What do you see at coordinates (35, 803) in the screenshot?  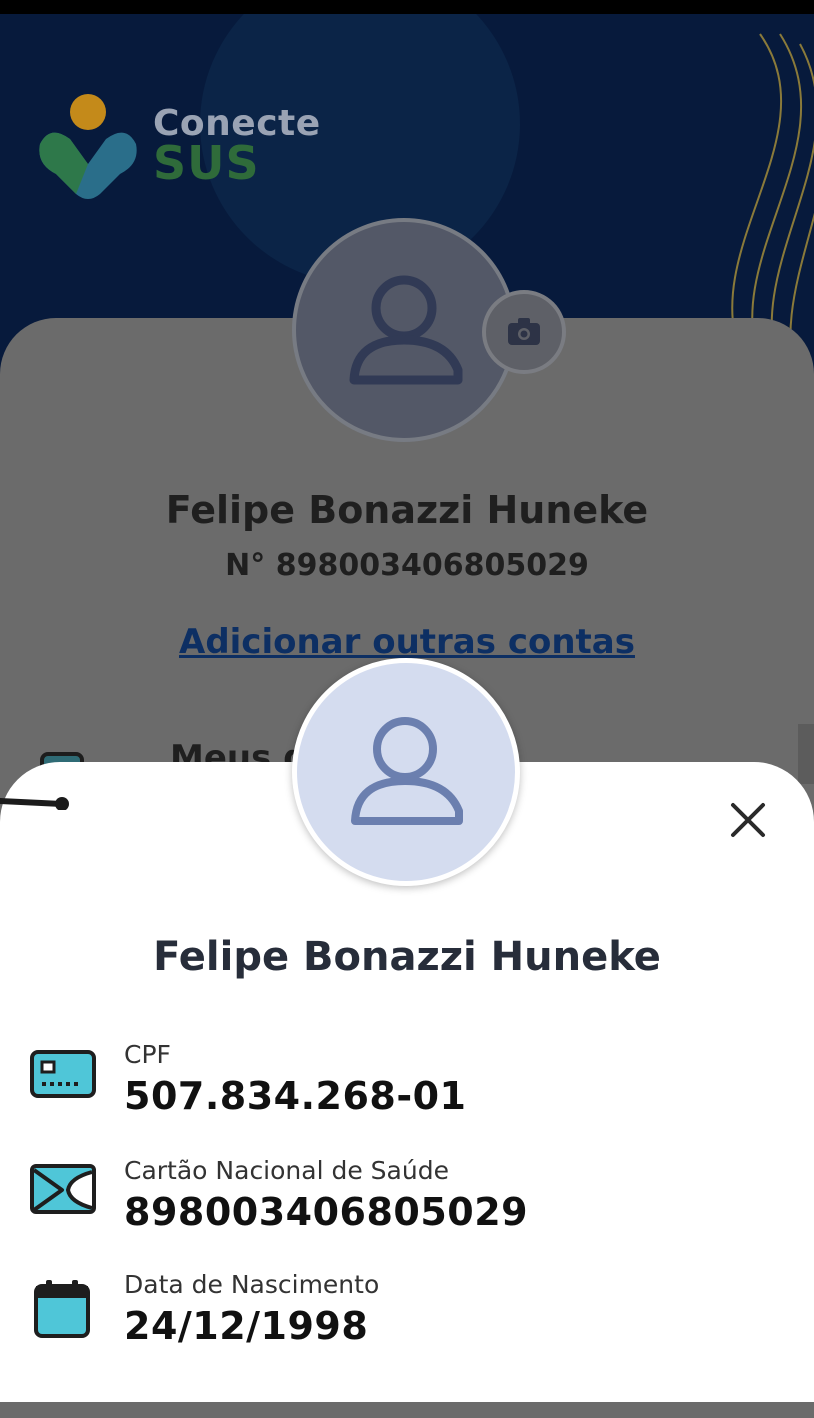 I see `sheet-handle` at bounding box center [35, 803].